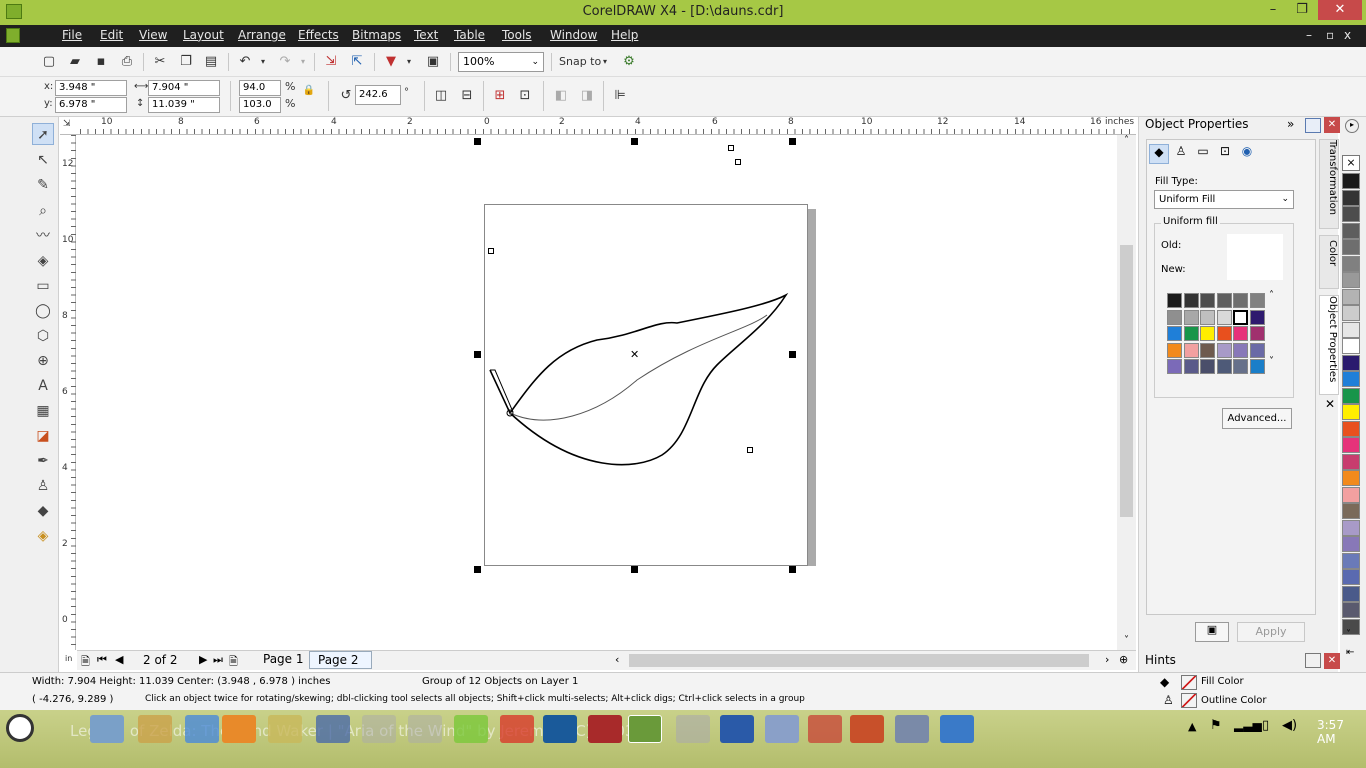 This screenshot has height=768, width=1366. What do you see at coordinates (1347, 35) in the screenshot?
I see `doc-close-button: x` at bounding box center [1347, 35].